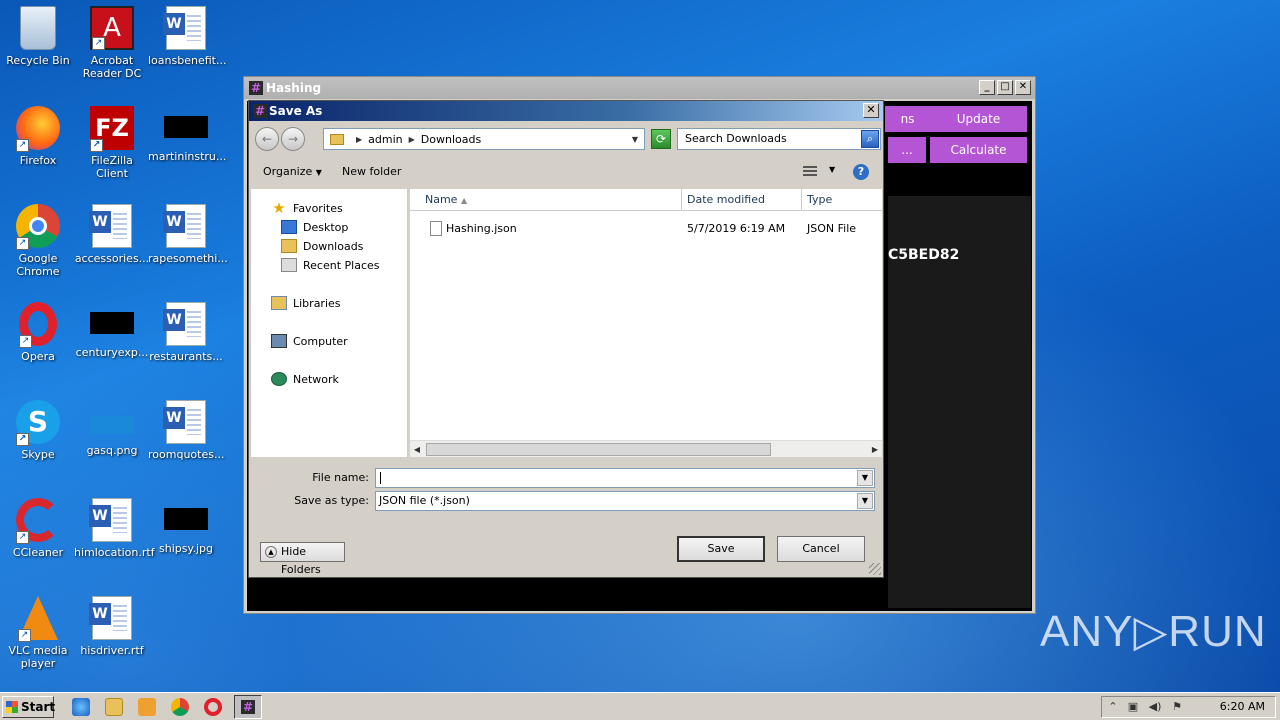  What do you see at coordinates (646, 229) in the screenshot?
I see `file-row: Hashing.json 5/7/2019 6:19 AM JSON File` at bounding box center [646, 229].